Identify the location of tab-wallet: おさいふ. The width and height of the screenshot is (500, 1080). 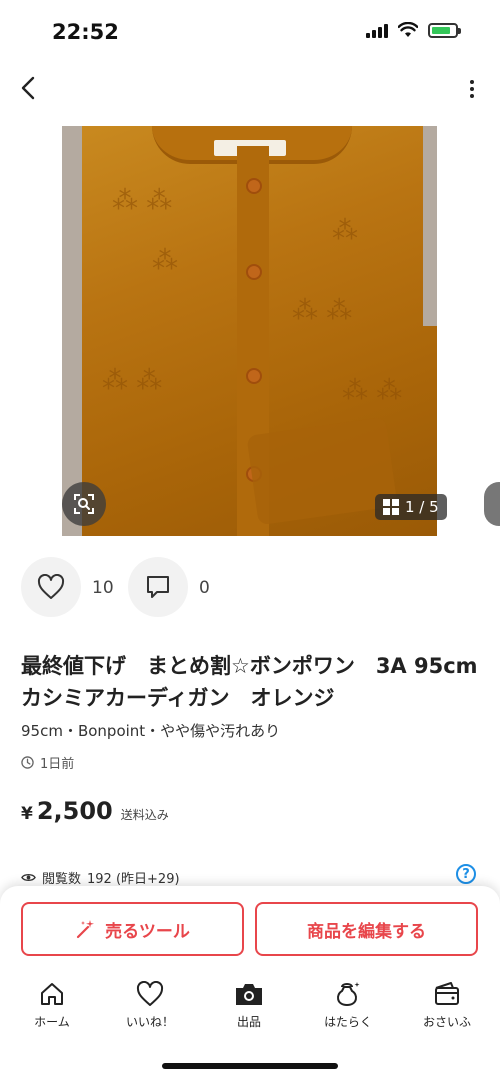
(447, 1004).